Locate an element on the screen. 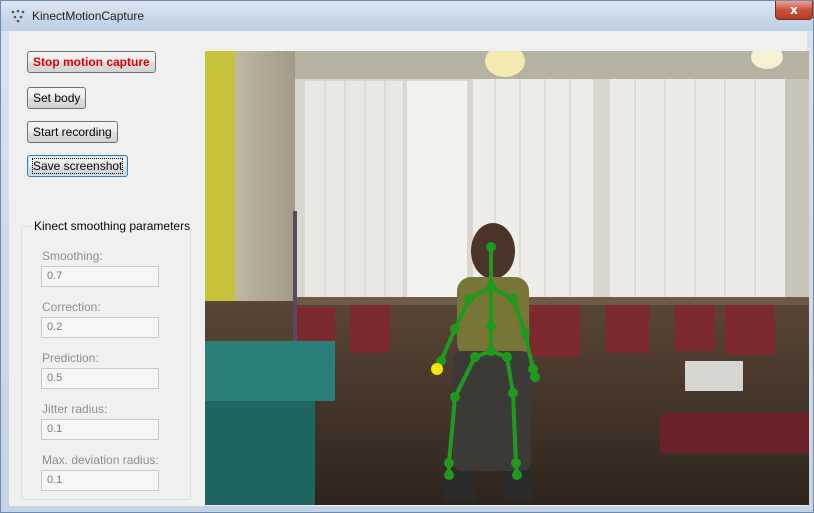 The height and width of the screenshot is (513, 814). start-recording-button: Start recording is located at coordinates (72, 132).